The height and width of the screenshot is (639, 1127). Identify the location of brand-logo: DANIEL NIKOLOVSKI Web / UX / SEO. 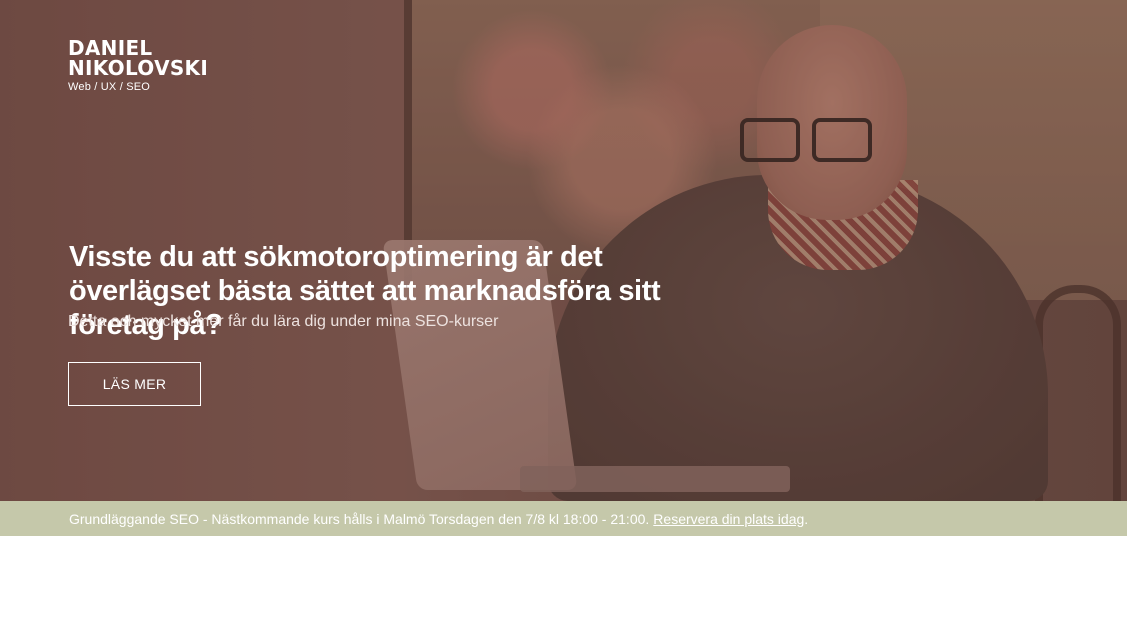
(143, 65).